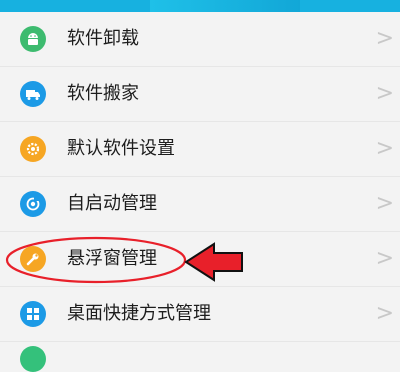  What do you see at coordinates (139, 313) in the screenshot?
I see `menu-item-label: 桌面快捷方式管理` at bounding box center [139, 313].